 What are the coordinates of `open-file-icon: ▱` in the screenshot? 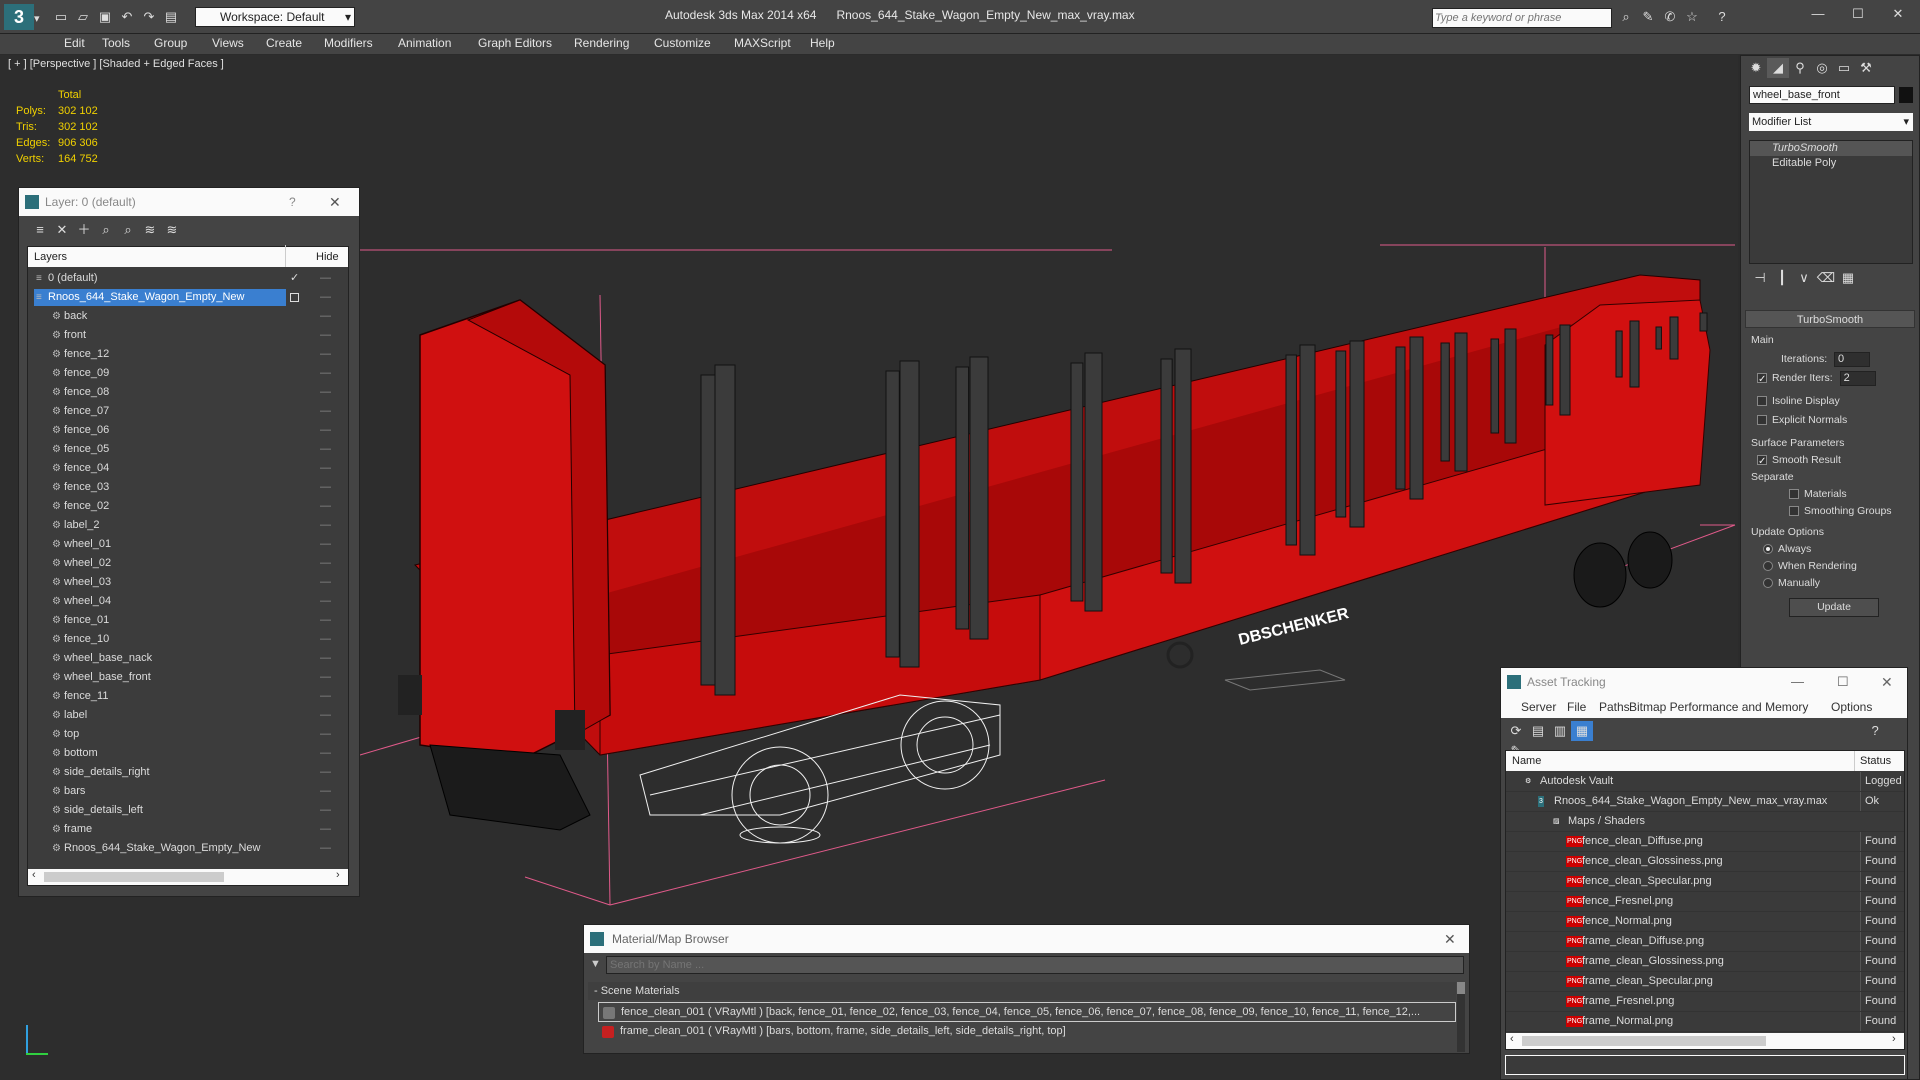 It's located at (83, 17).